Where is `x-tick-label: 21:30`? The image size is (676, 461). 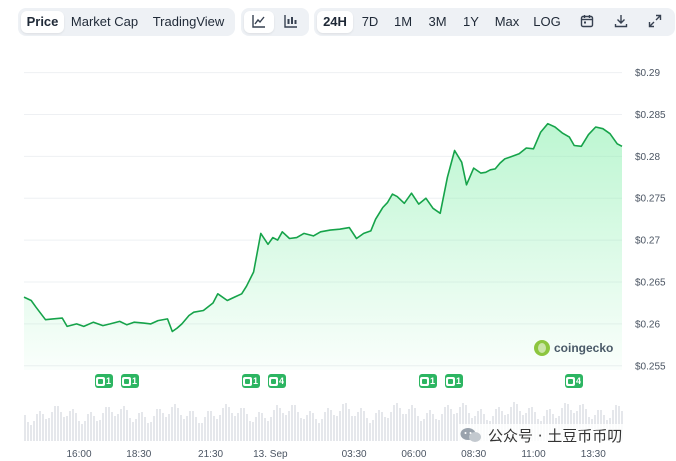 x-tick-label: 21:30 is located at coordinates (210, 454).